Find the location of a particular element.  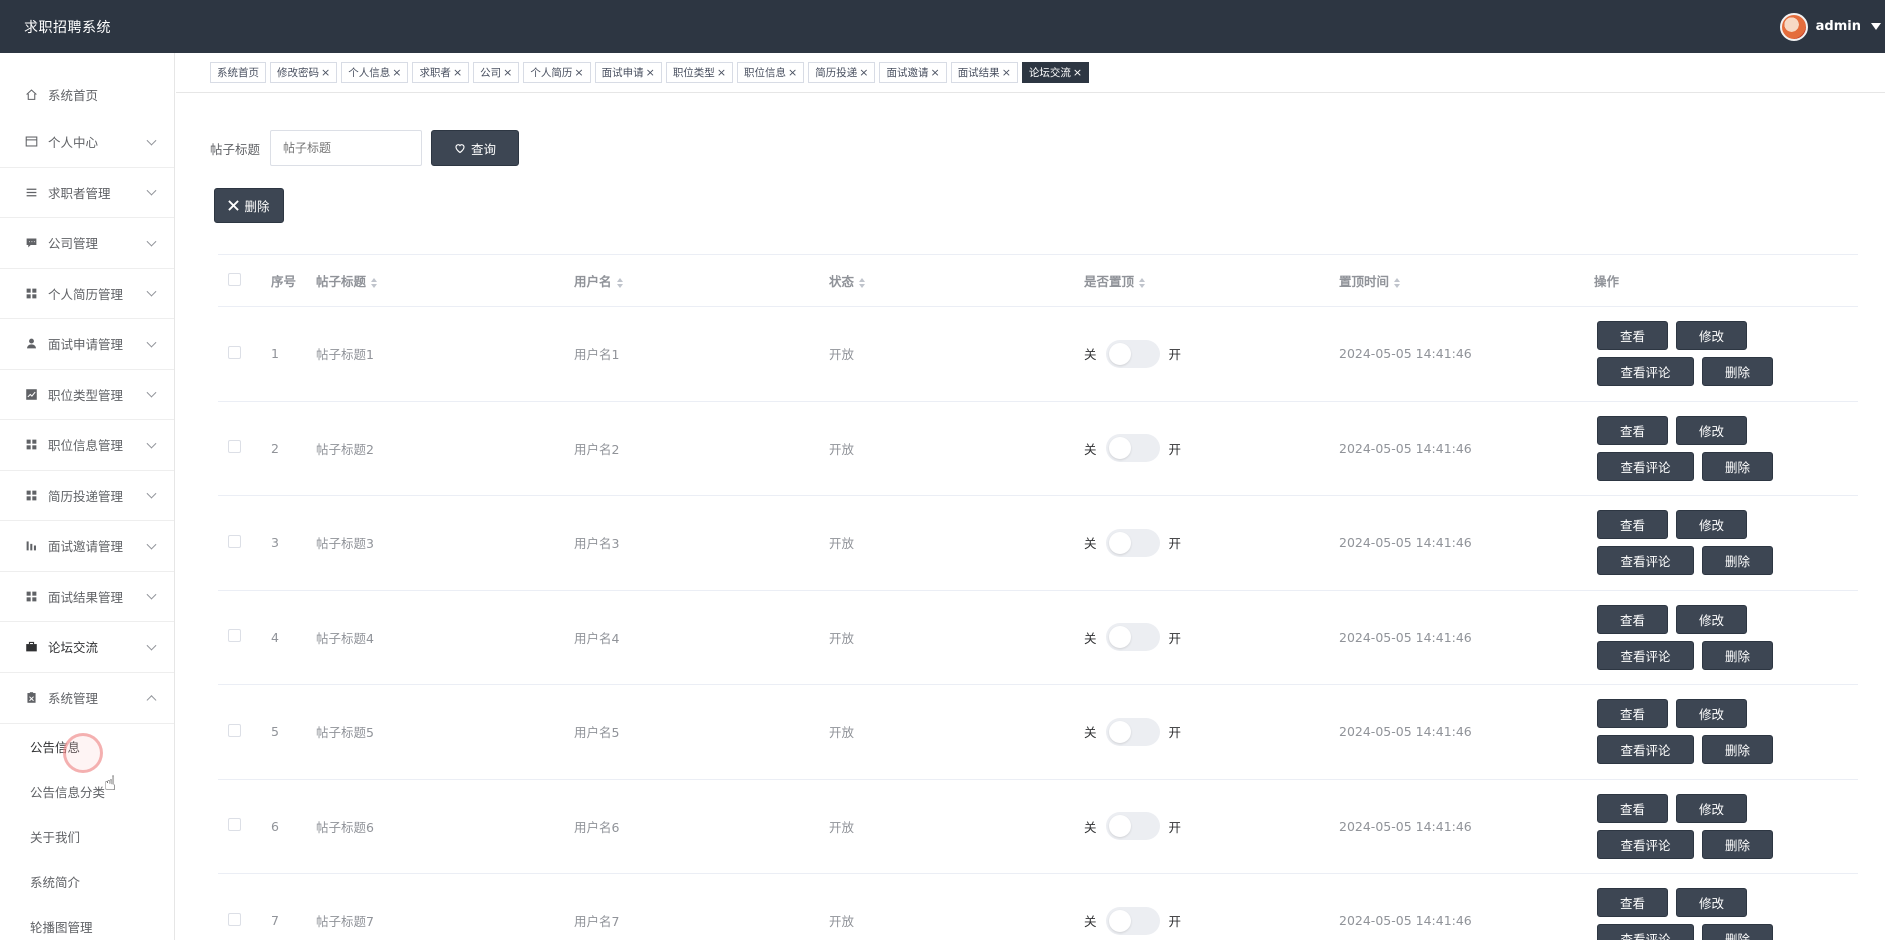

tab-tag: 修改密码 × is located at coordinates (304, 72).